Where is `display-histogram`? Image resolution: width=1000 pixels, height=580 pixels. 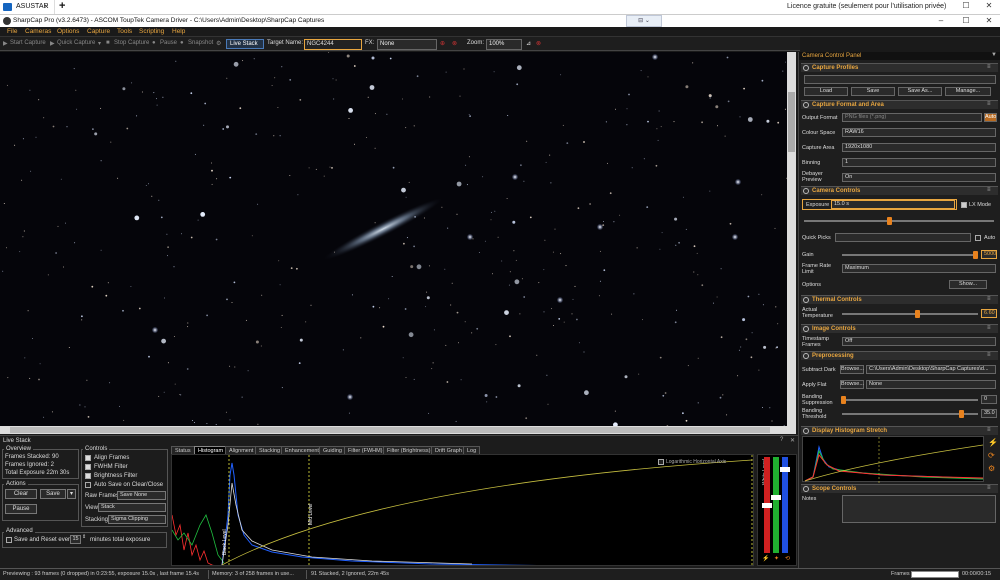 display-histogram is located at coordinates (893, 459).